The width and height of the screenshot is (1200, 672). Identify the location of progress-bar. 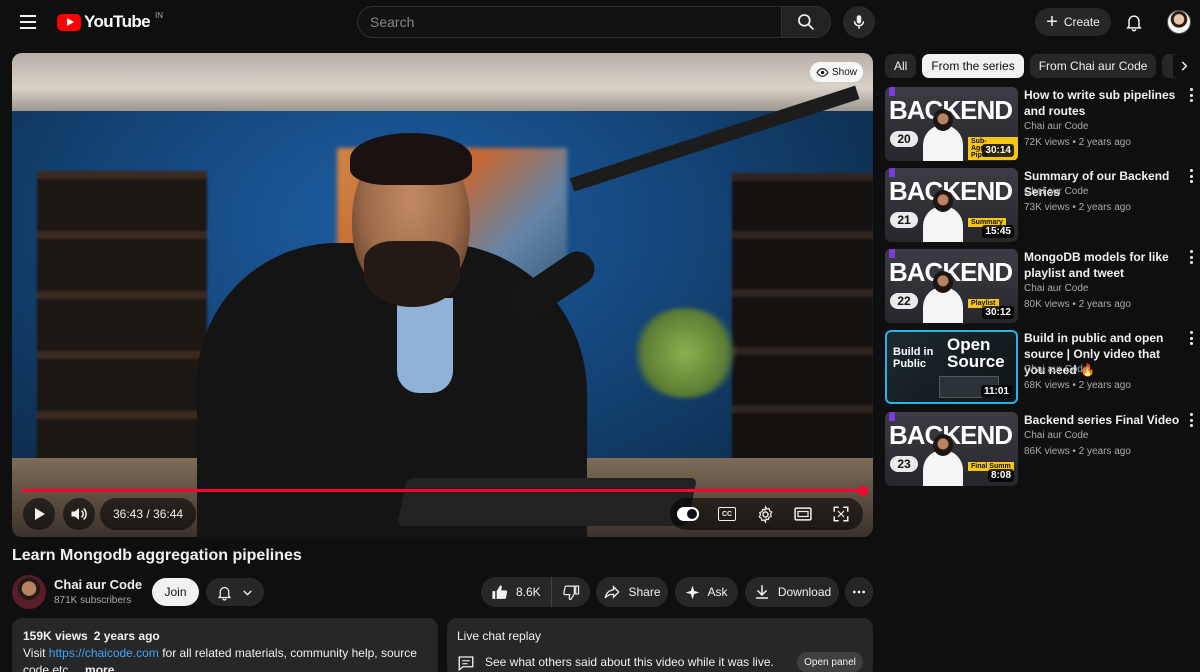
(445, 490).